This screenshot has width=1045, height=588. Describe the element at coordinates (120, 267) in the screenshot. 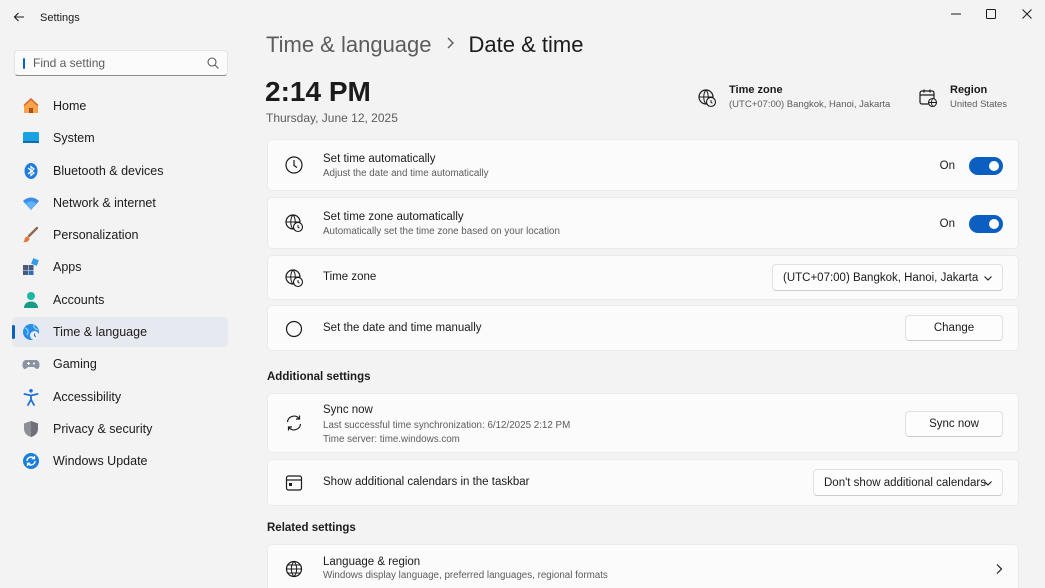

I see `sidebar-item-apps: Apps` at that location.